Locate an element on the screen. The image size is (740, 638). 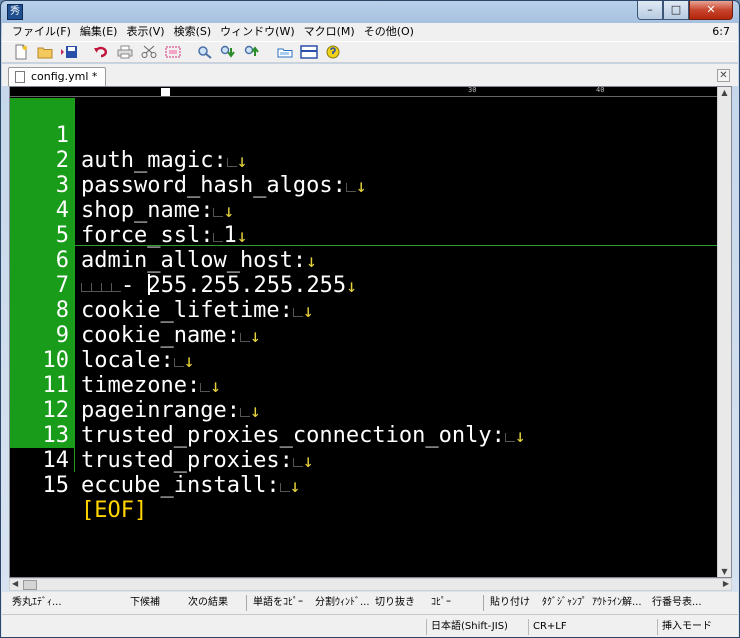
tab-label: config.yml * is located at coordinates (64, 76).